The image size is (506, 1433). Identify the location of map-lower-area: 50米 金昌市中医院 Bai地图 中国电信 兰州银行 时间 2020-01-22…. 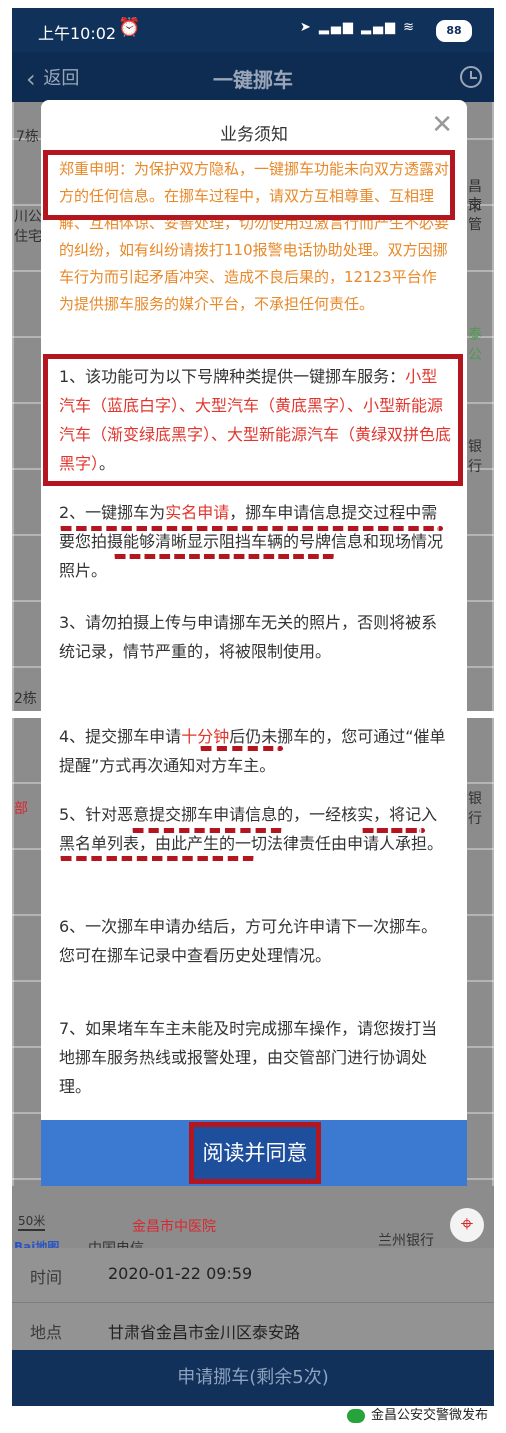
(253, 1296).